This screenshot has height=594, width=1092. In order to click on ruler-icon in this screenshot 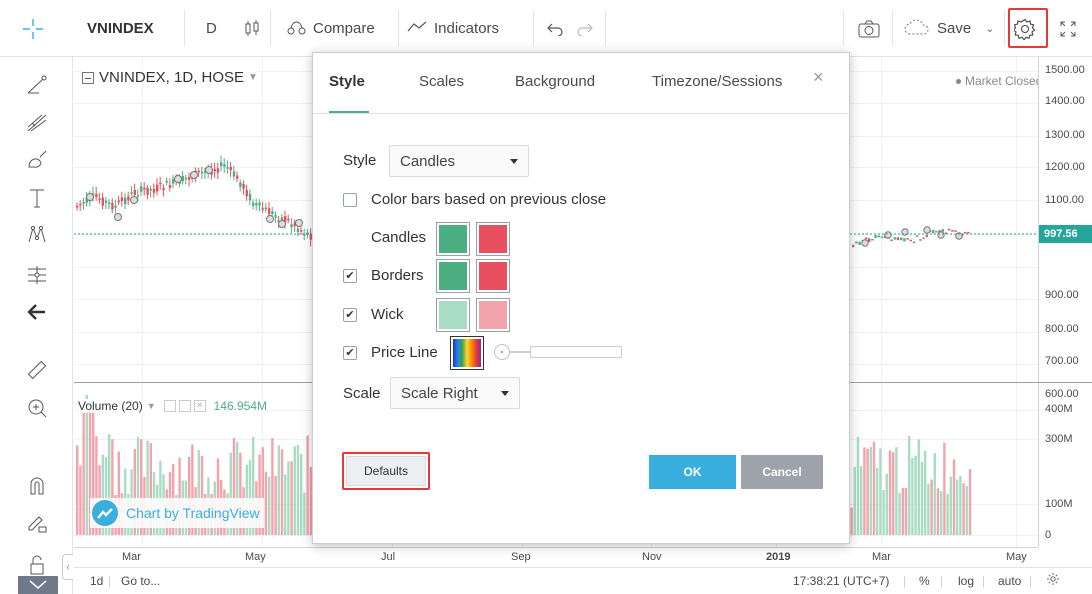, I will do `click(37, 370)`.